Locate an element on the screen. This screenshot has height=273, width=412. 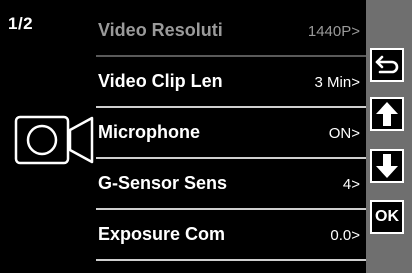
menu-item-label: Video Resoluti is located at coordinates (160, 30).